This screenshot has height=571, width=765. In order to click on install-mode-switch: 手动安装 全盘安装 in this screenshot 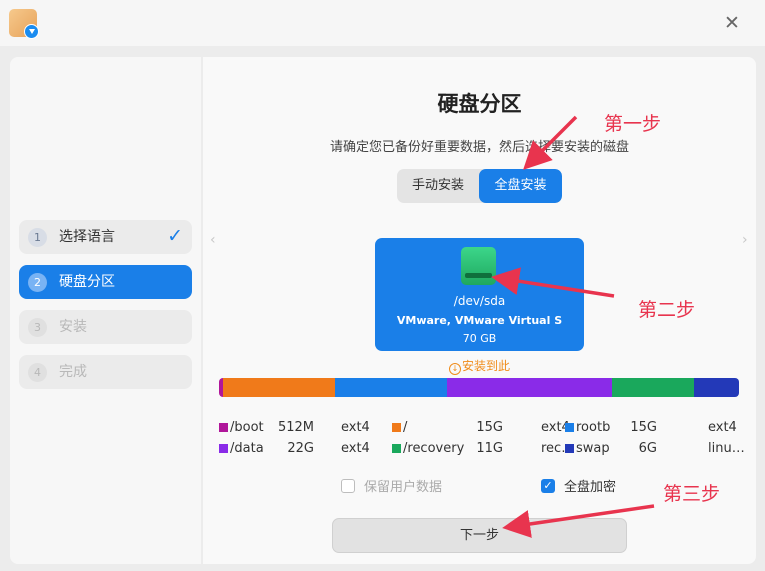, I will do `click(479, 186)`.